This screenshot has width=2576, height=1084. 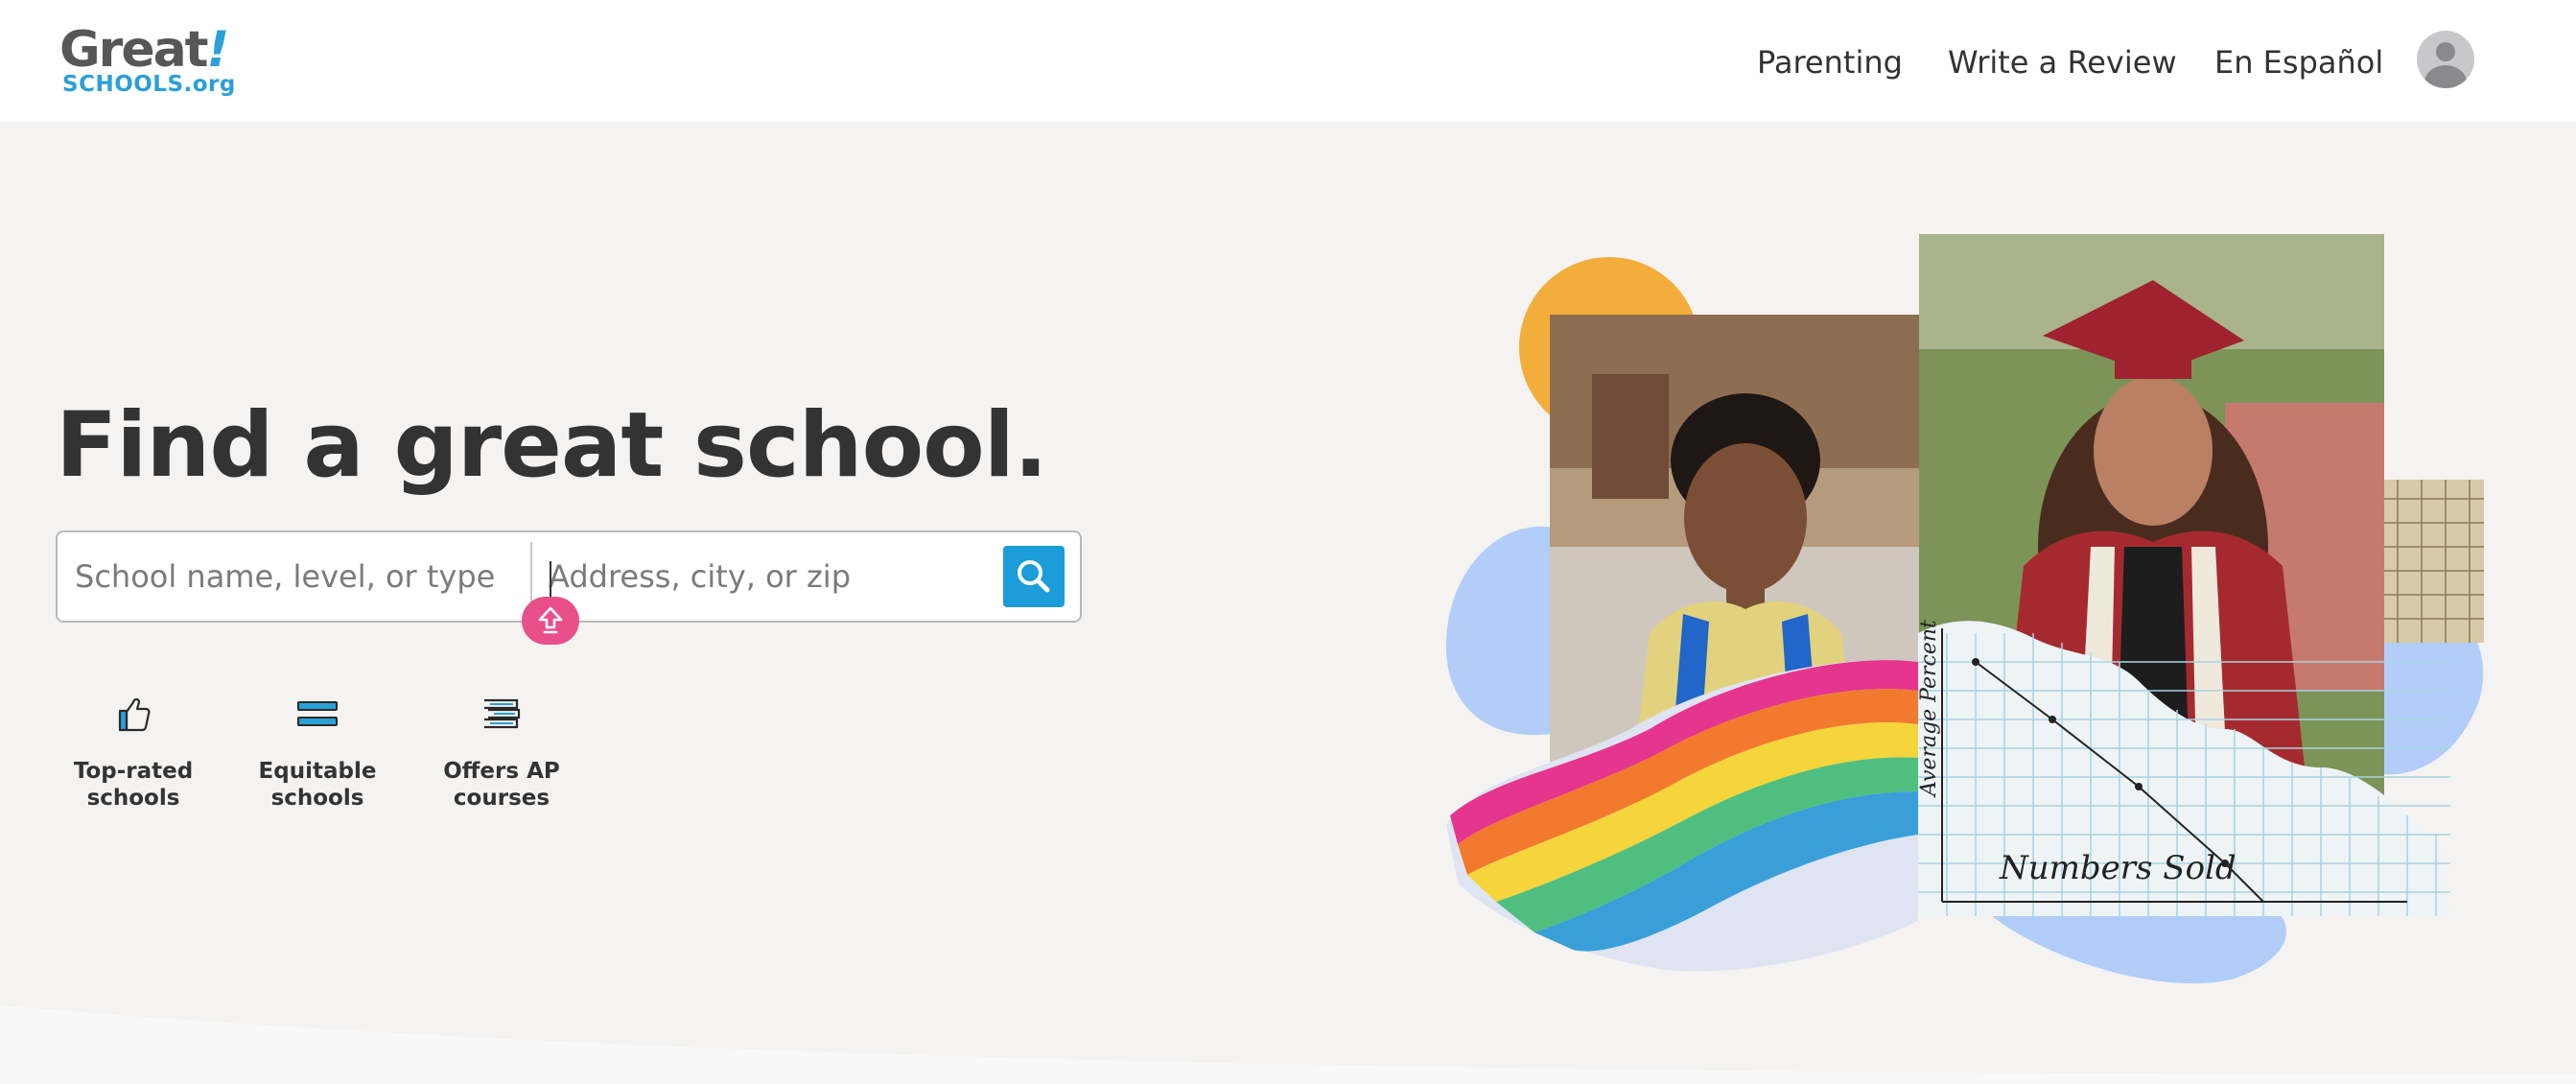 What do you see at coordinates (2117, 868) in the screenshot?
I see `graph-caption: Numbers Sold` at bounding box center [2117, 868].